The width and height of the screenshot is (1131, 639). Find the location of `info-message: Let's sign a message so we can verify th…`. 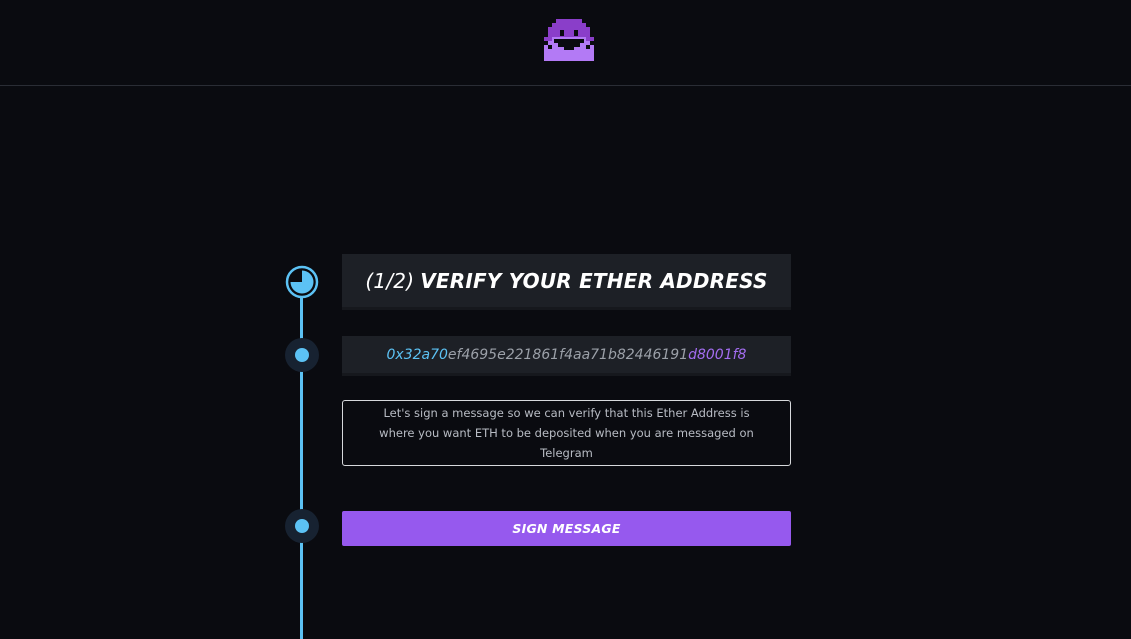

info-message: Let's sign a message so we can verify th… is located at coordinates (566, 433).